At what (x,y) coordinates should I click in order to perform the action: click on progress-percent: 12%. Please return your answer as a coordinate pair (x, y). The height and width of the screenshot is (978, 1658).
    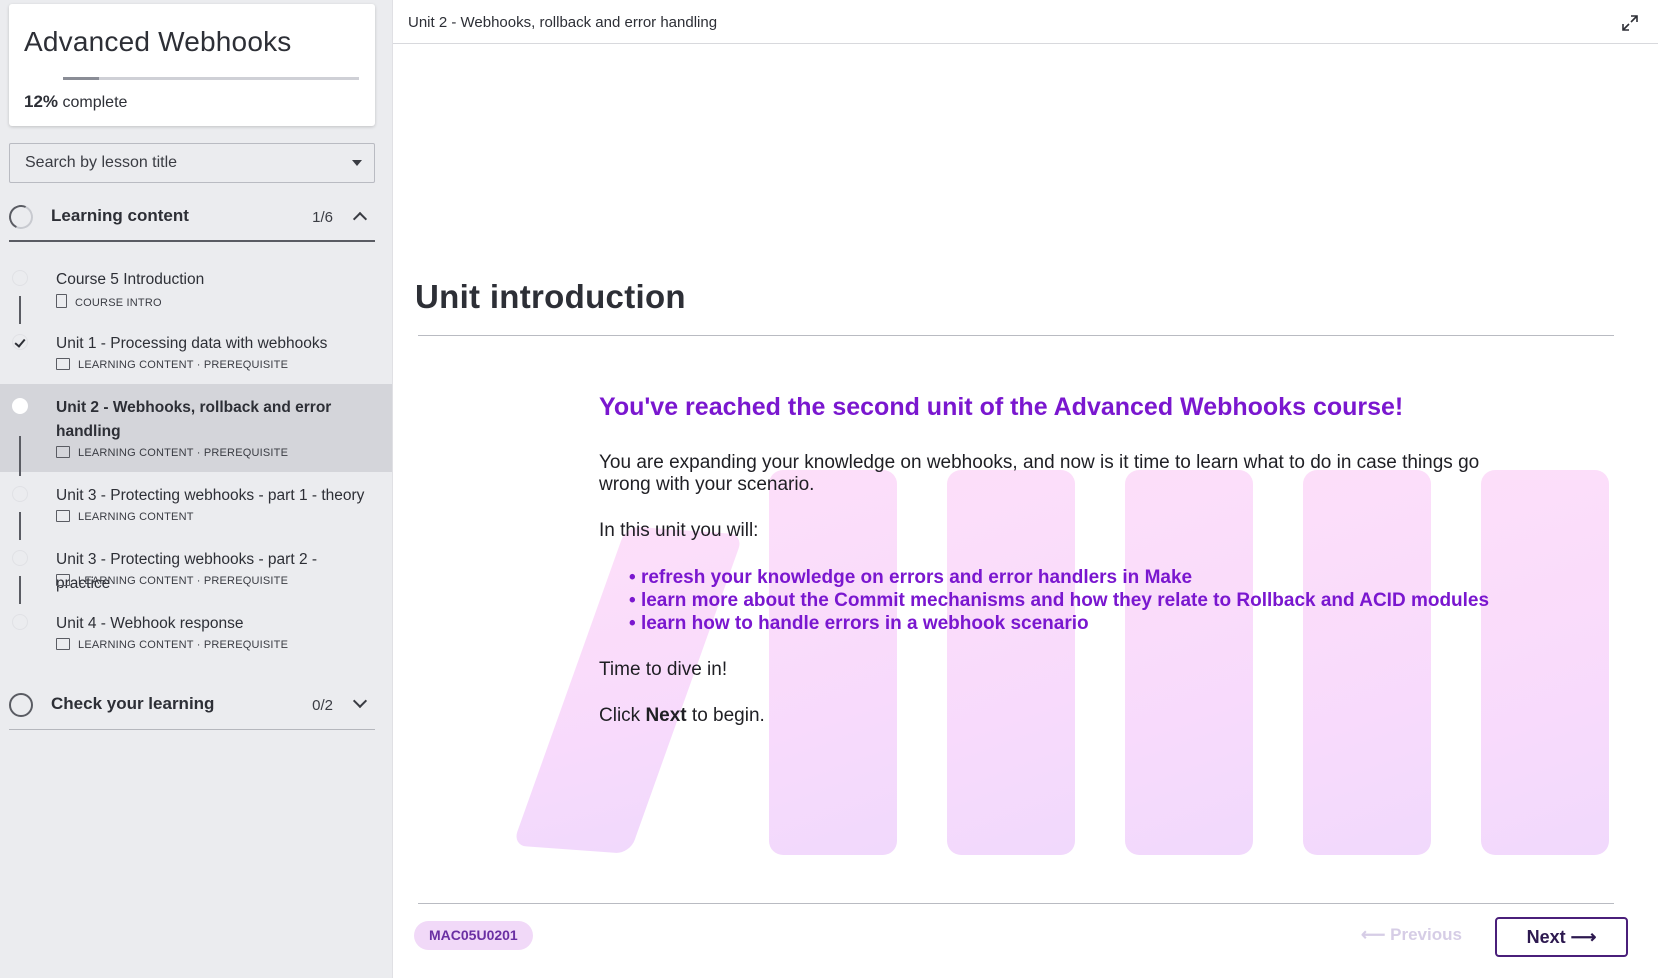
    Looking at the image, I should click on (41, 101).